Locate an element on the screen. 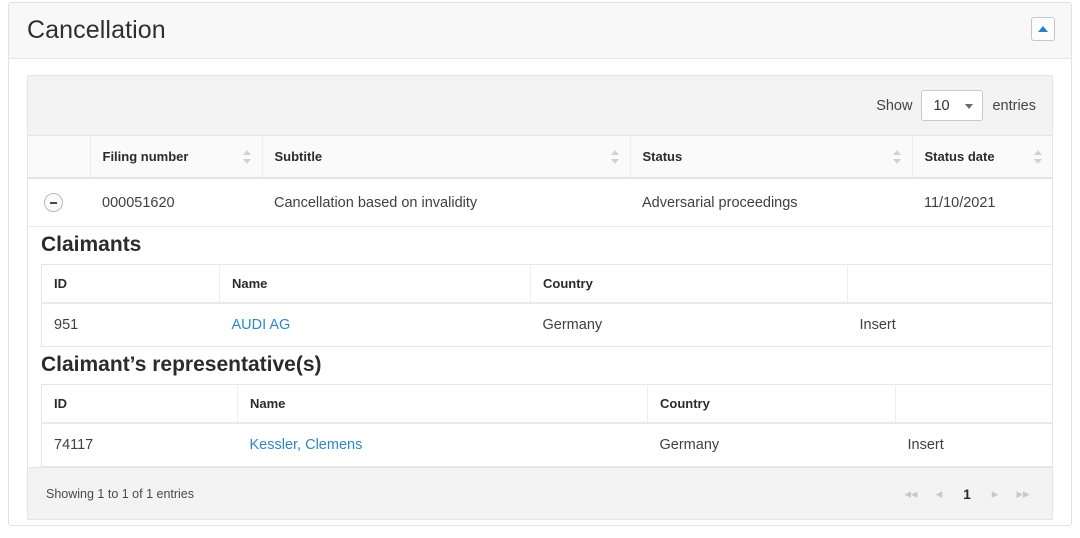 The width and height of the screenshot is (1080, 538). entries-per-page-select: 10 is located at coordinates (952, 105).